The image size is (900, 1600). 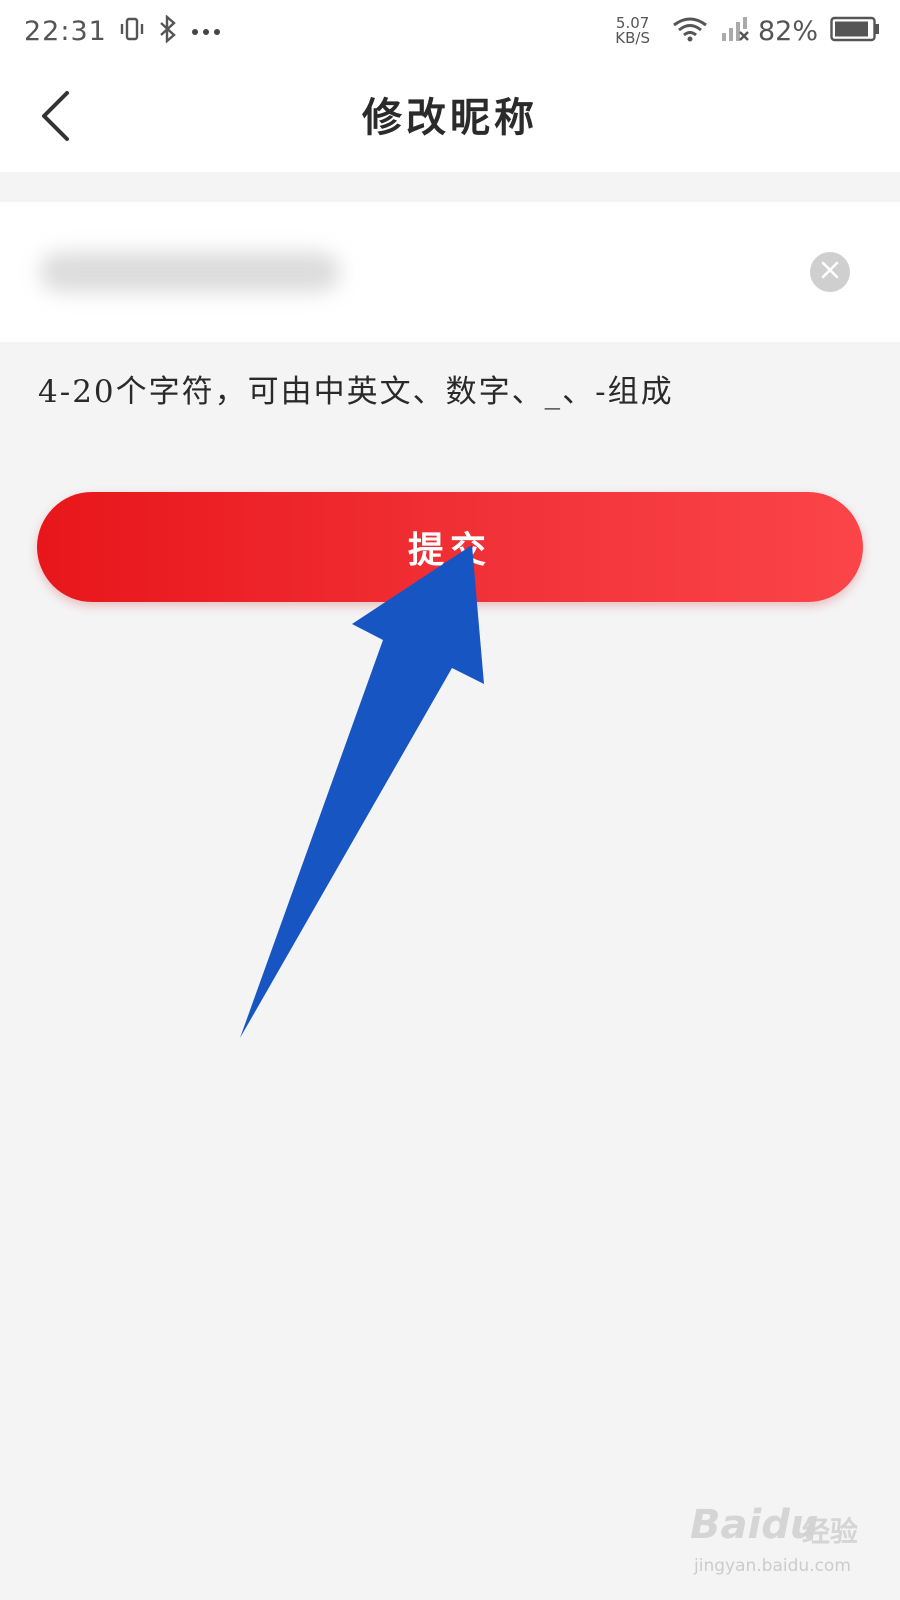 I want to click on clear-button, so click(x=830, y=272).